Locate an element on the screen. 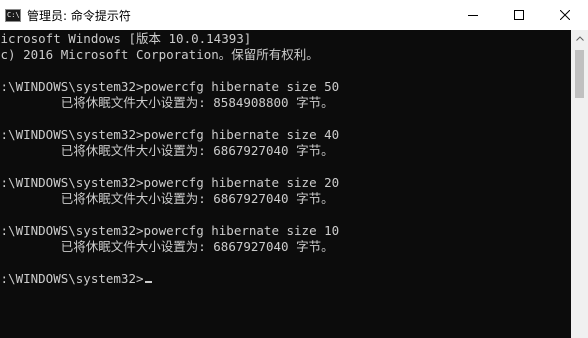 The width and height of the screenshot is (588, 338). console-line: Microsoft Windows [版本 10.0.14393] is located at coordinates (126, 38).